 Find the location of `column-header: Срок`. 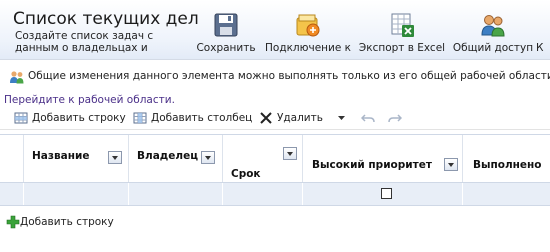

column-header: Срок is located at coordinates (263, 159).